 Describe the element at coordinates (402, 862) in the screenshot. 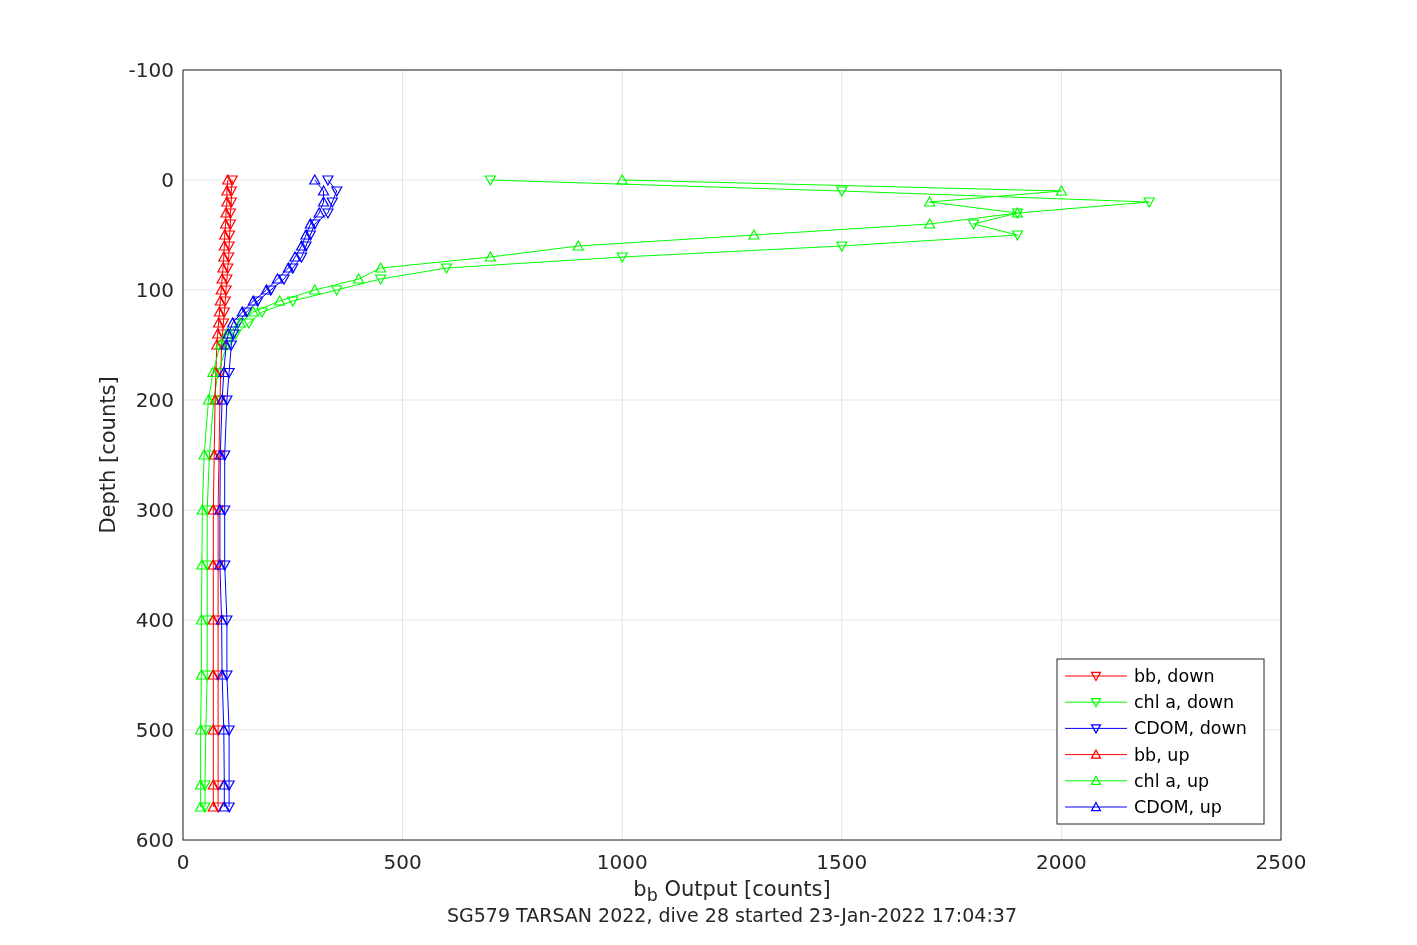

I see `x-tick-label: 500` at that location.